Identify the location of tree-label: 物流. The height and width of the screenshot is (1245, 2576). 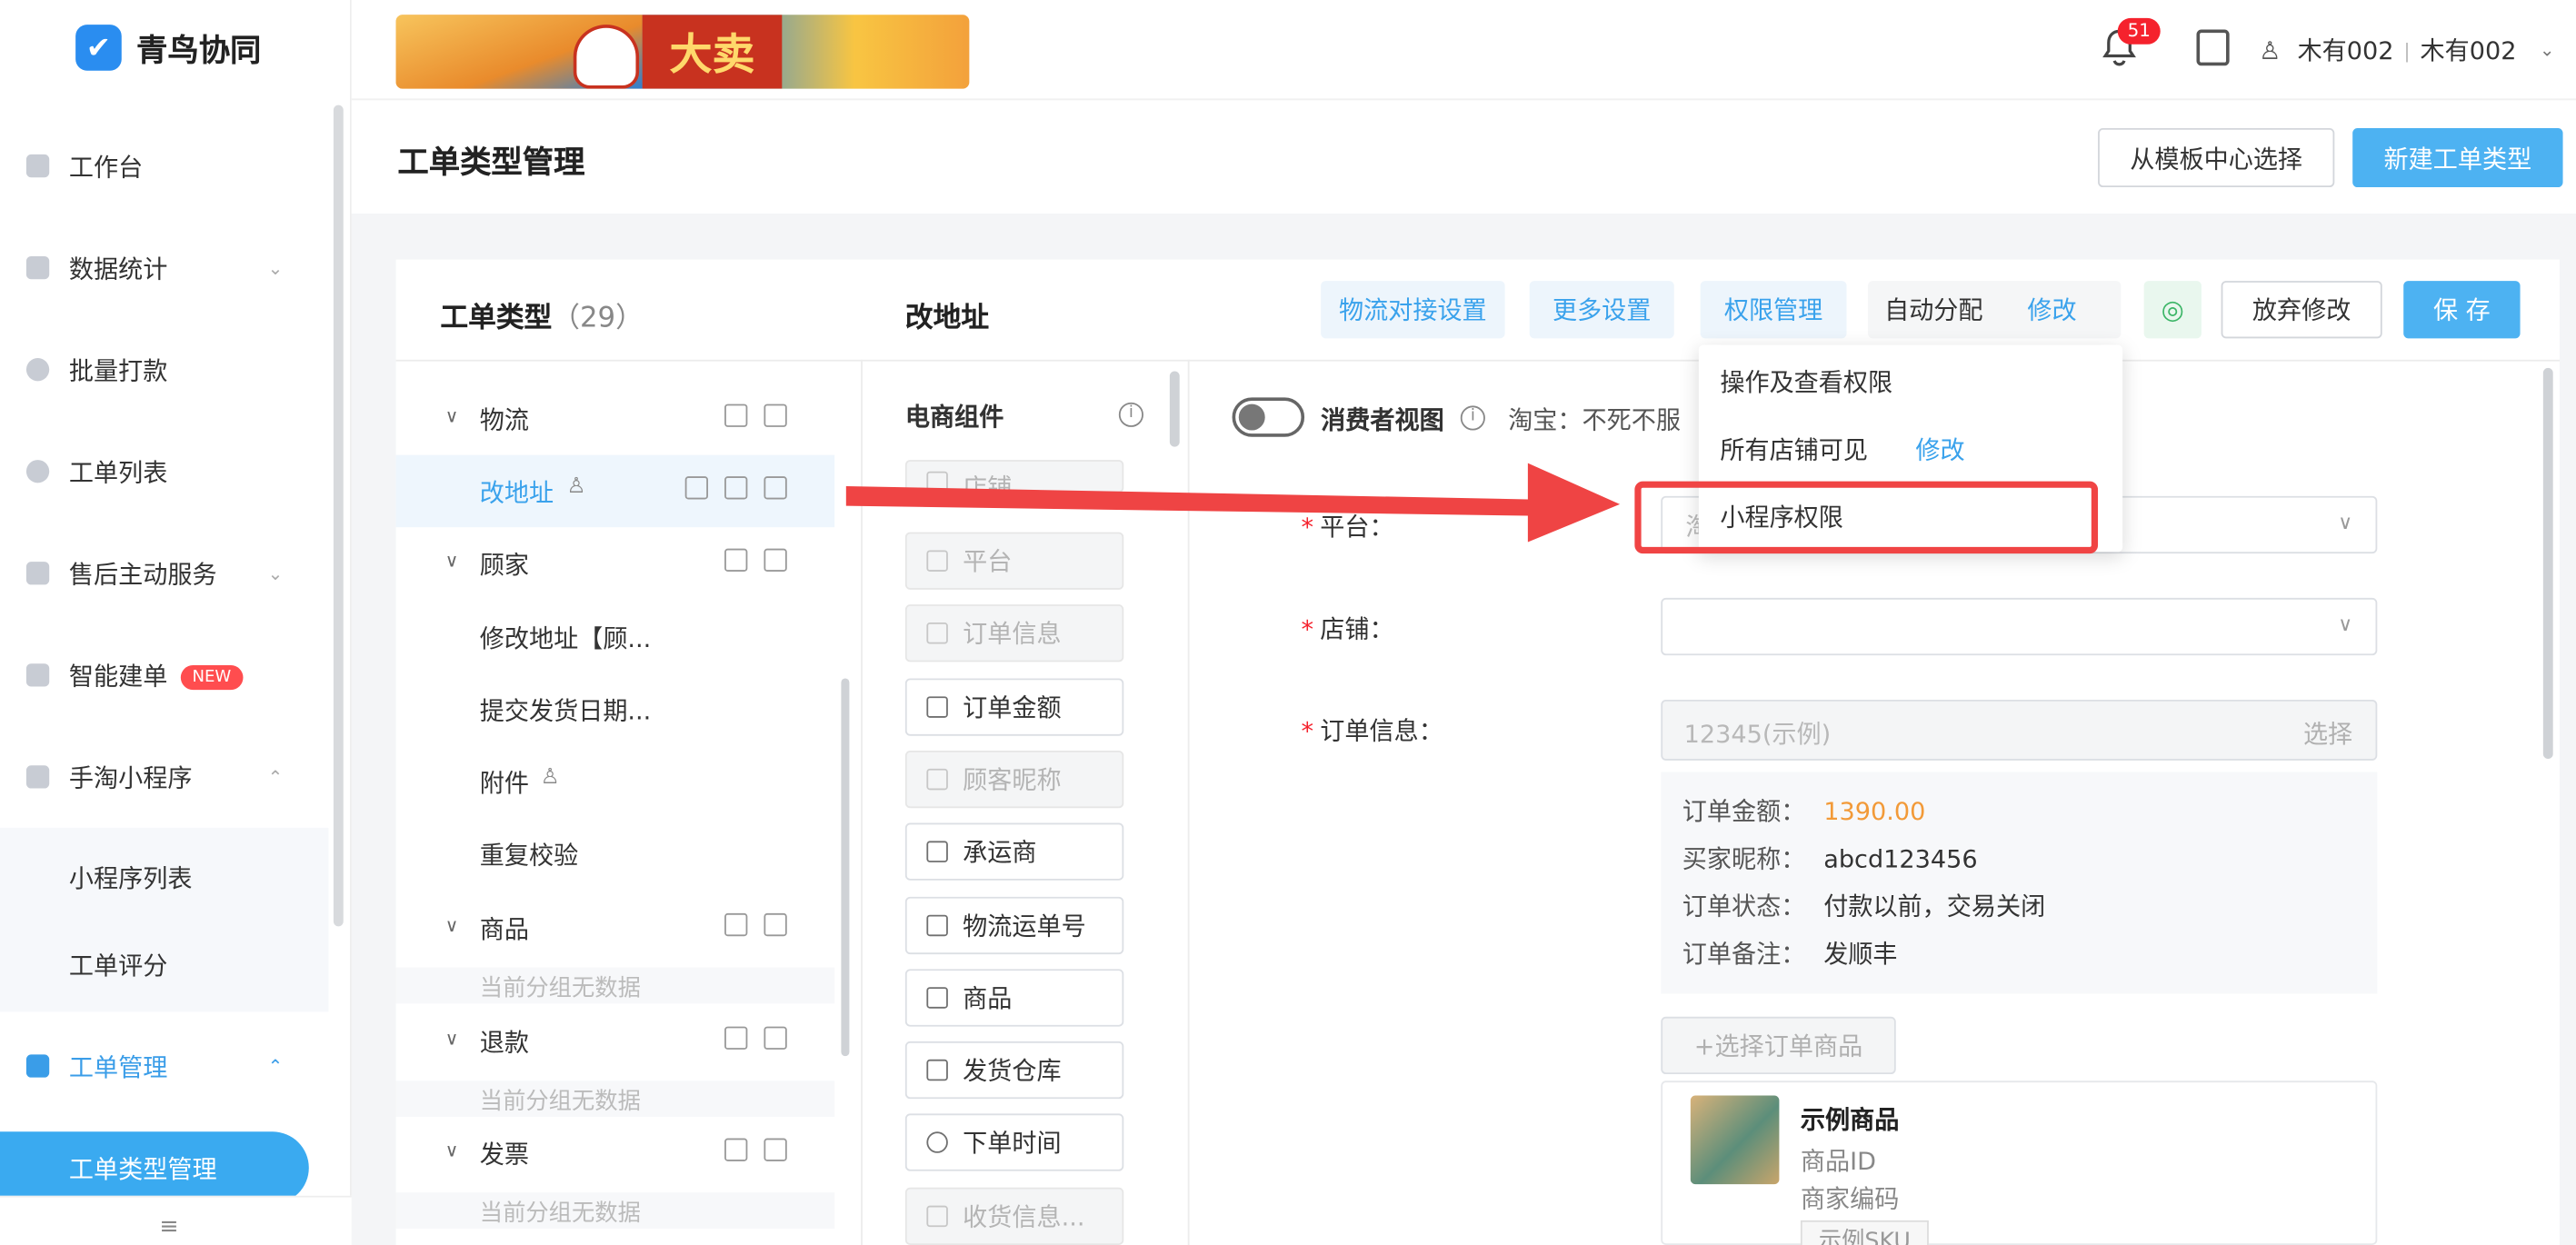
(504, 420).